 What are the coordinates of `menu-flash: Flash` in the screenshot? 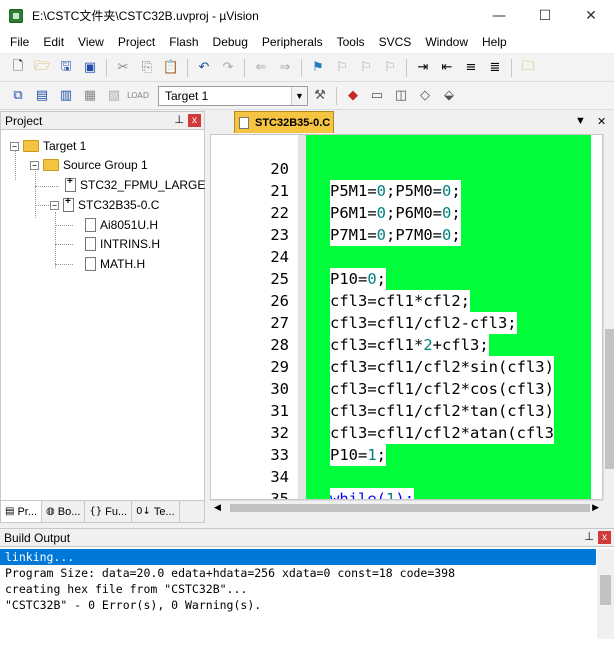 It's located at (183, 42).